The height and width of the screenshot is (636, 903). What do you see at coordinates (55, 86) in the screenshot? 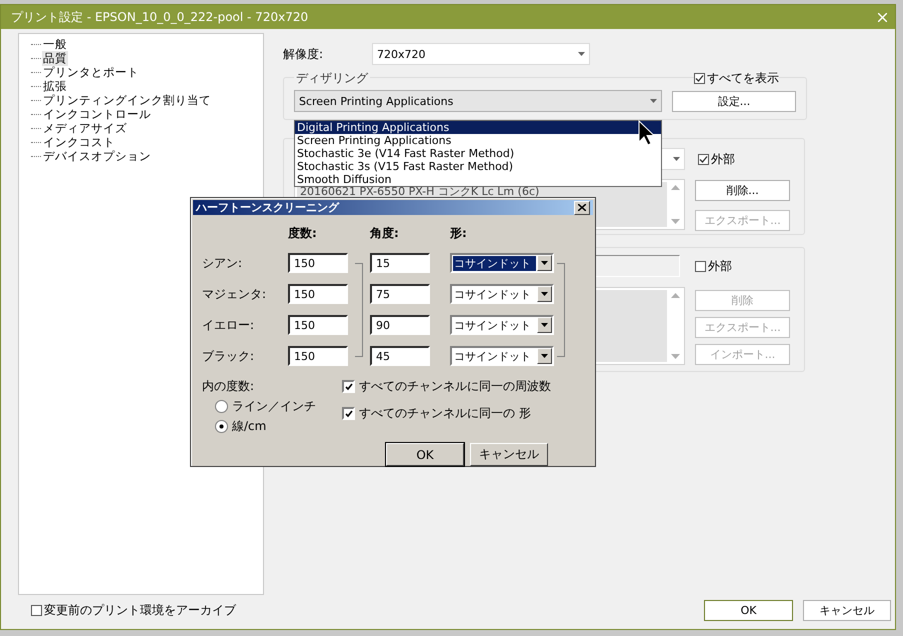
I see `tree-item: 拡張` at bounding box center [55, 86].